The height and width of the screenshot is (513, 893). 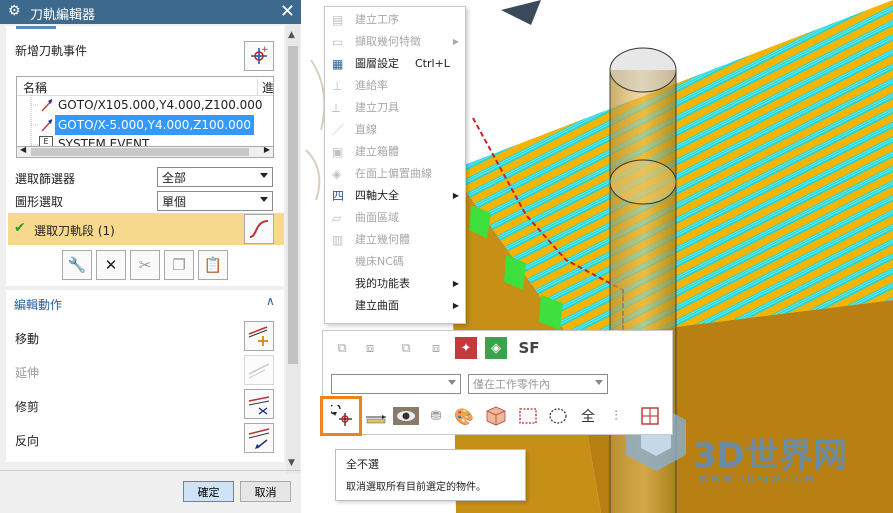 What do you see at coordinates (496, 416) in the screenshot?
I see `solid-box-icon` at bounding box center [496, 416].